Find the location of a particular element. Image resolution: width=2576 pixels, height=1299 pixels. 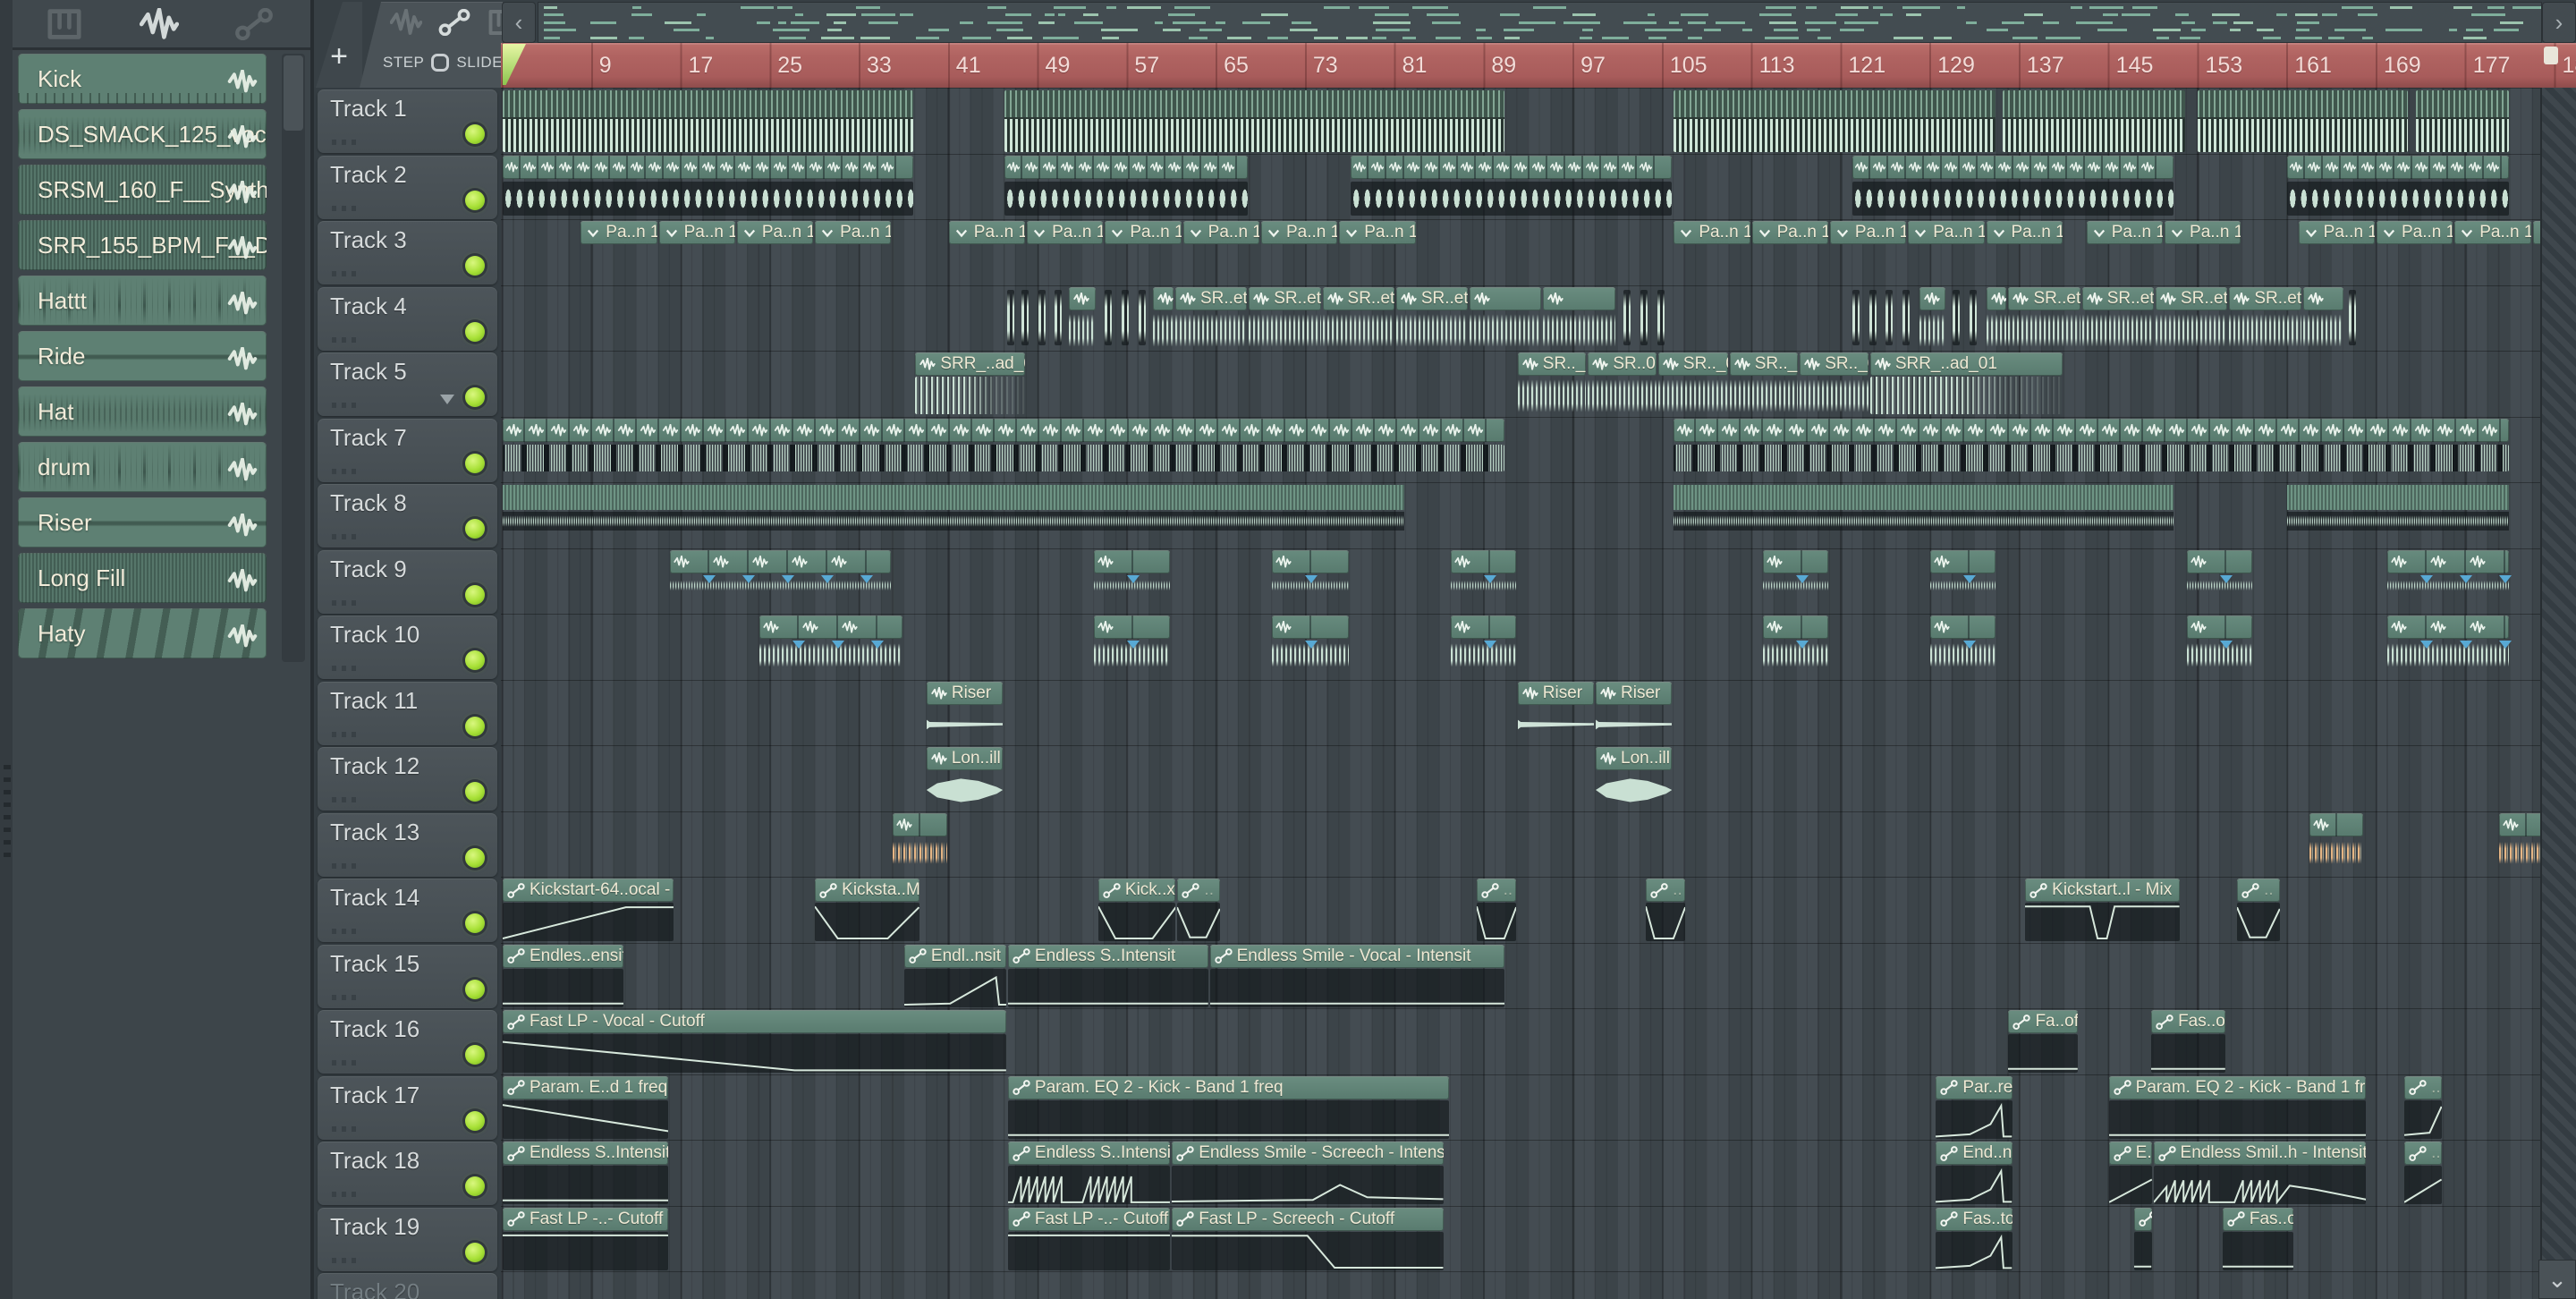

track-header: Track 16 is located at coordinates (407, 1042).